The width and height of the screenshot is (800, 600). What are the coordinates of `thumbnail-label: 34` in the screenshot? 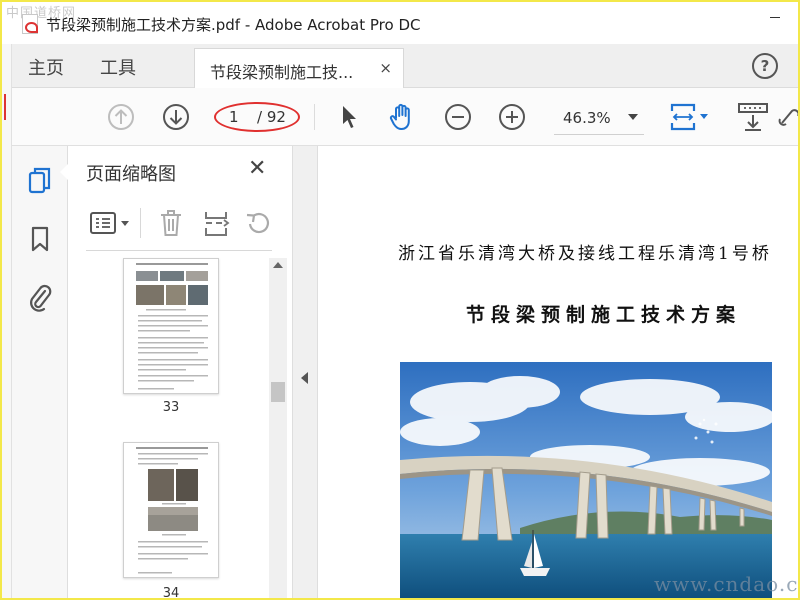 It's located at (171, 592).